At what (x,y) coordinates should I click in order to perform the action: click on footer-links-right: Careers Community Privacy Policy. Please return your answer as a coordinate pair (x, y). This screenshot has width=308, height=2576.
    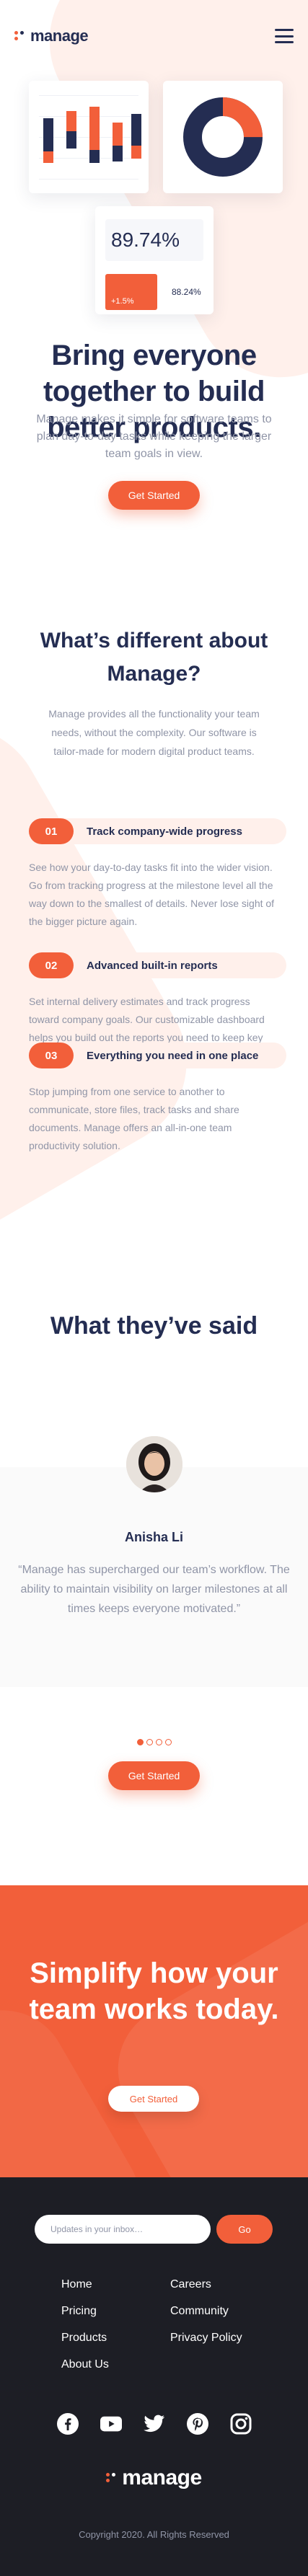
    Looking at the image, I should click on (206, 2311).